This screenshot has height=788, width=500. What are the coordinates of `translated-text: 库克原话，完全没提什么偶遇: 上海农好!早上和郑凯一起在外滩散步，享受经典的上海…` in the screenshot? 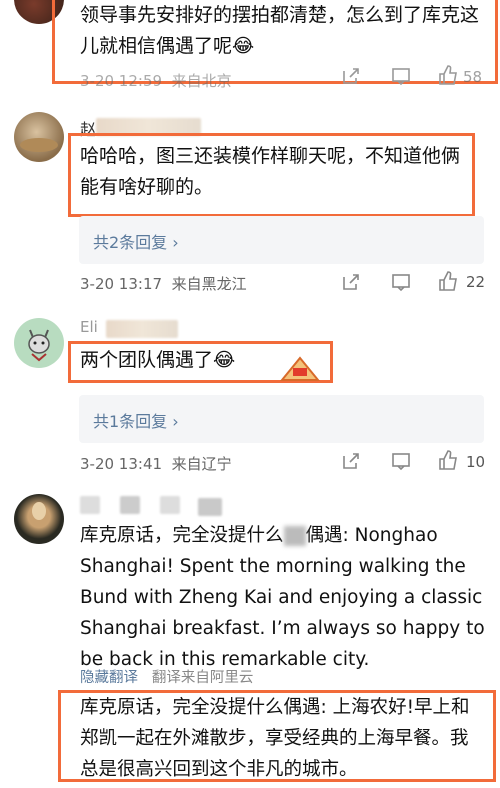 It's located at (275, 738).